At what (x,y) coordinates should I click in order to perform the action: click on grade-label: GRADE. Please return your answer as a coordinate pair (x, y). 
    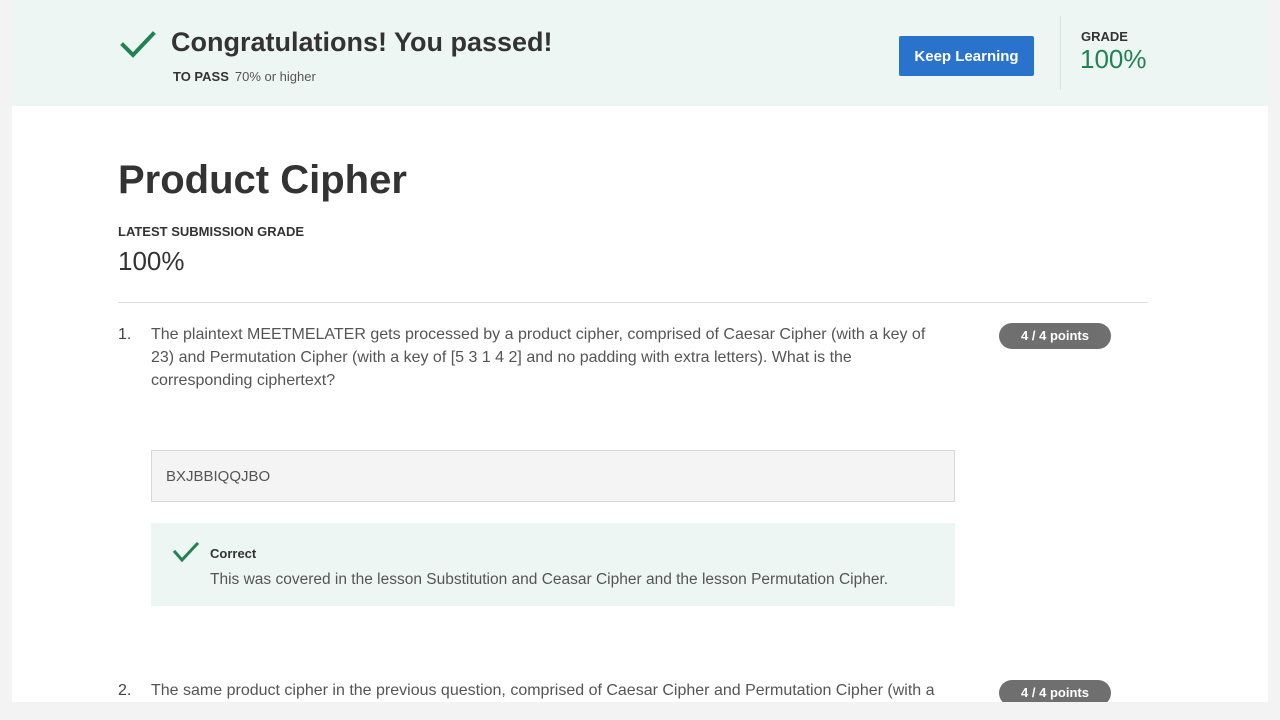
    Looking at the image, I should click on (1104, 36).